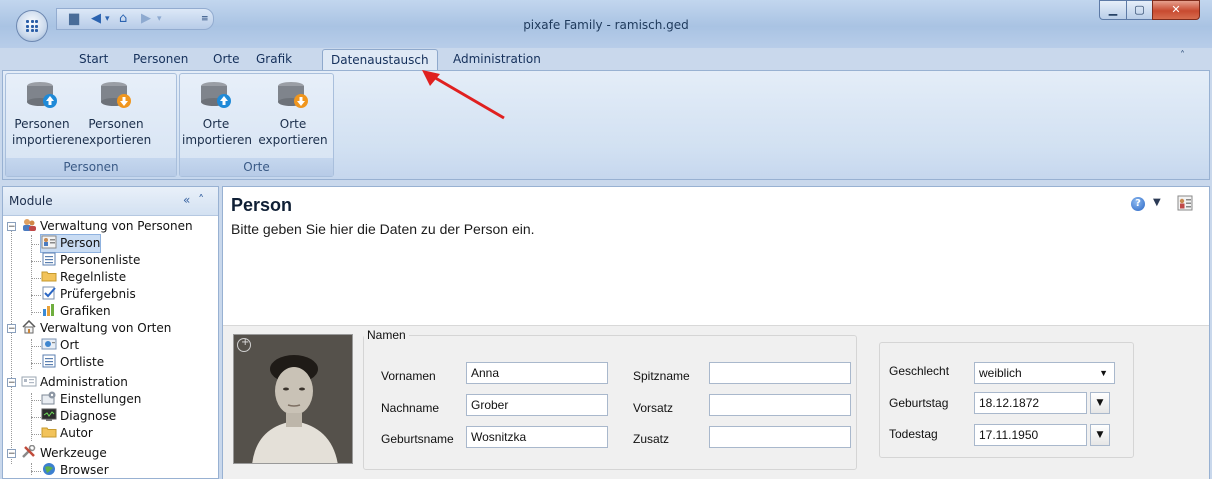 This screenshot has height=479, width=1212. Describe the element at coordinates (274, 59) in the screenshot. I see `tab-grafik: Grafik` at that location.